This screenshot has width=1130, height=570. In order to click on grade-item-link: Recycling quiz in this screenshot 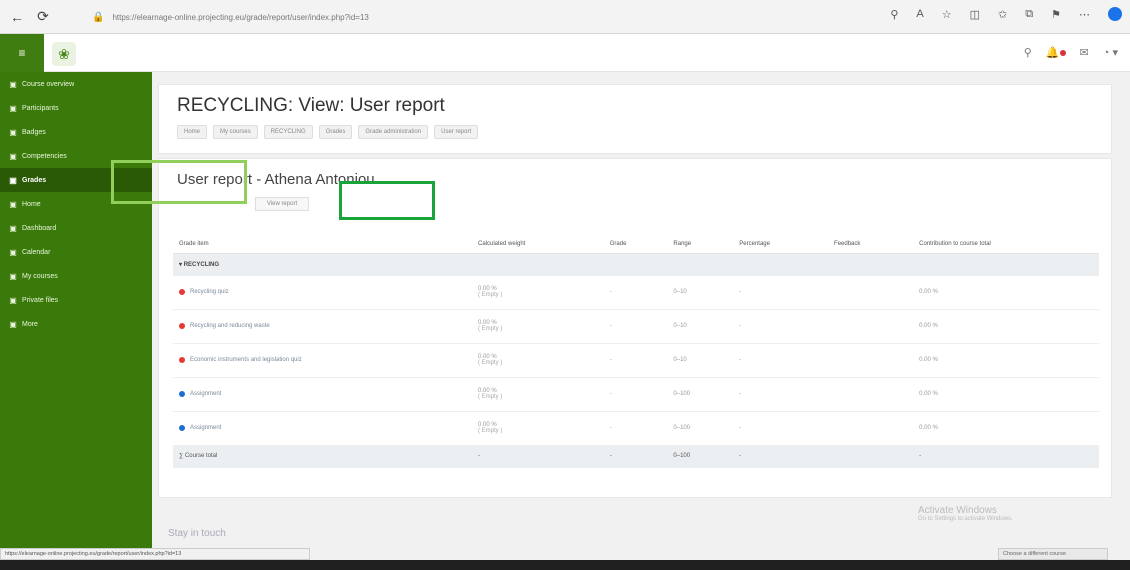, I will do `click(209, 292)`.